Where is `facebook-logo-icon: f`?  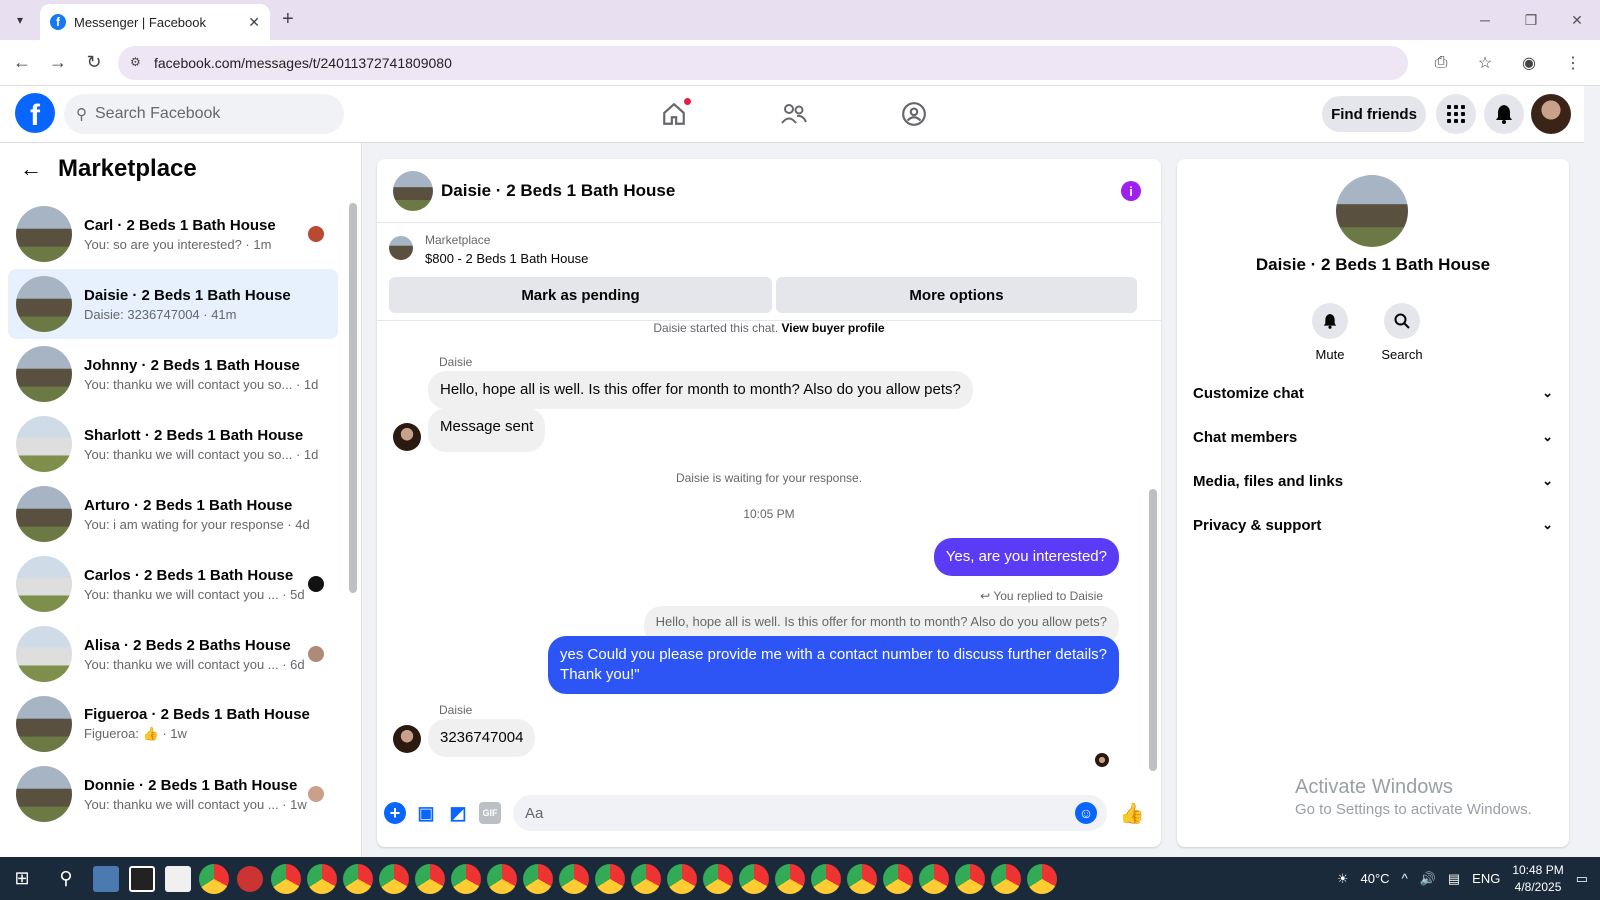
facebook-logo-icon: f is located at coordinates (35, 113).